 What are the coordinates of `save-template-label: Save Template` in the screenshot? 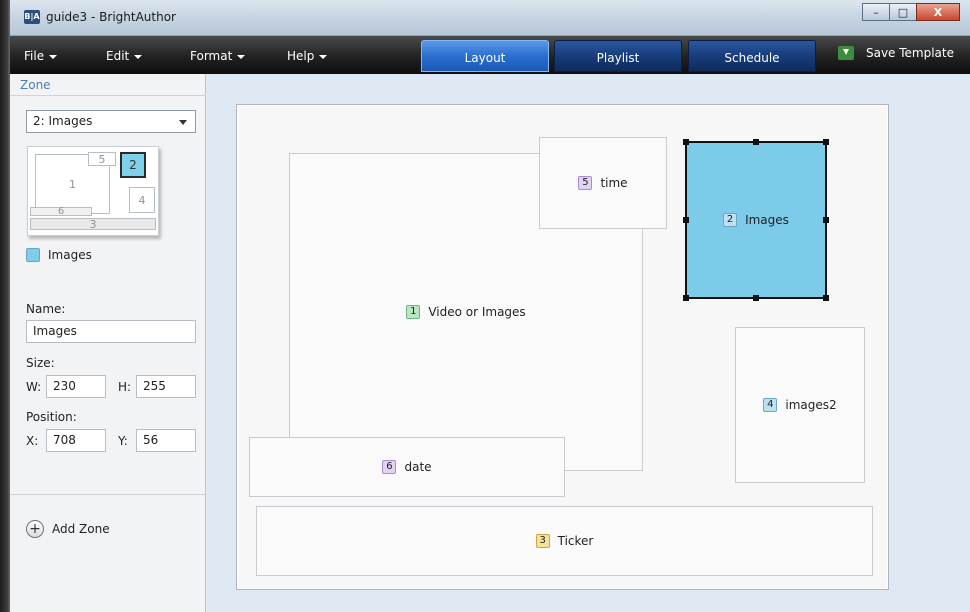 It's located at (909, 53).